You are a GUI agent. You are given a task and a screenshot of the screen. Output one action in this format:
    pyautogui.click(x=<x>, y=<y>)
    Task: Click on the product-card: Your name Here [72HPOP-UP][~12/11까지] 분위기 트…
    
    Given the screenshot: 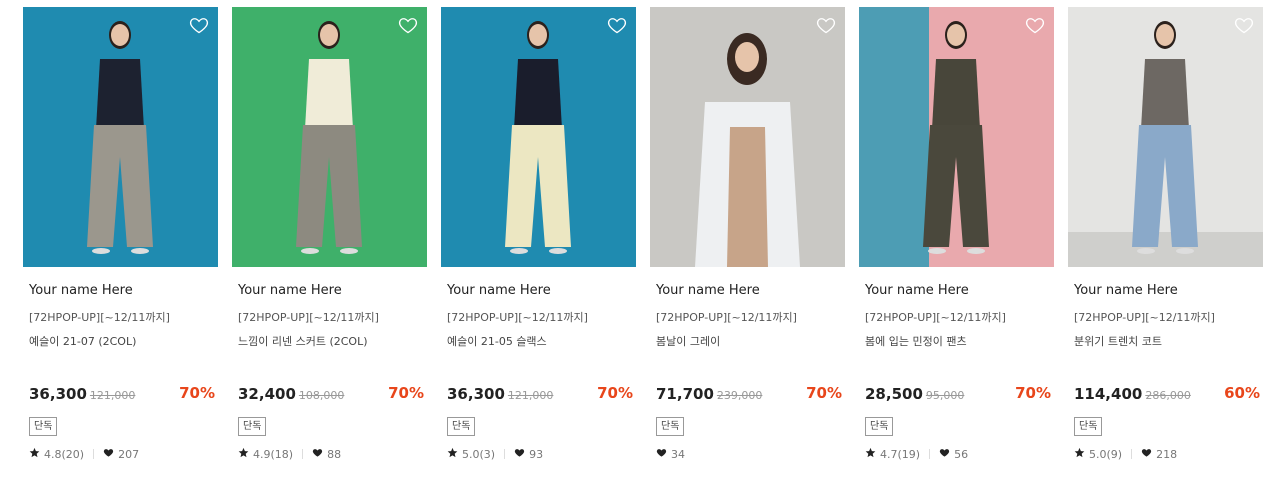 What is the action you would take?
    pyautogui.click(x=1165, y=247)
    